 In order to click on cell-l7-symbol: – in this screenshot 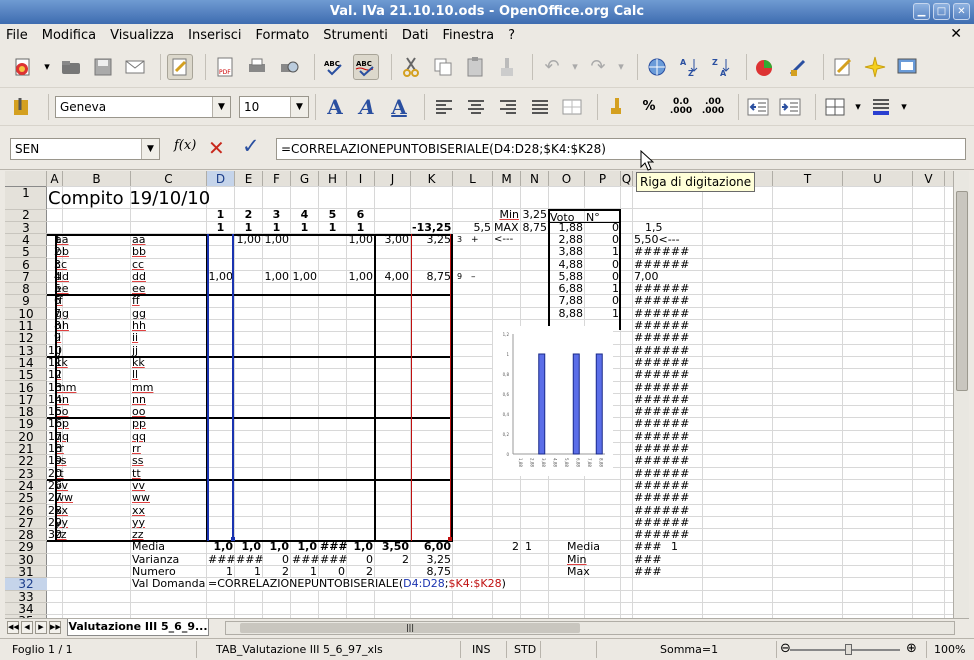, I will do `click(489, 277)`.